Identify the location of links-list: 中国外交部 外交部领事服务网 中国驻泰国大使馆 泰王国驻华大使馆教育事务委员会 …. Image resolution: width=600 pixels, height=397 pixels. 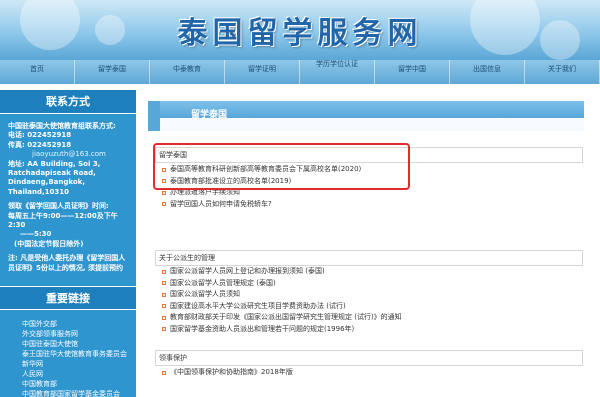
(74, 358).